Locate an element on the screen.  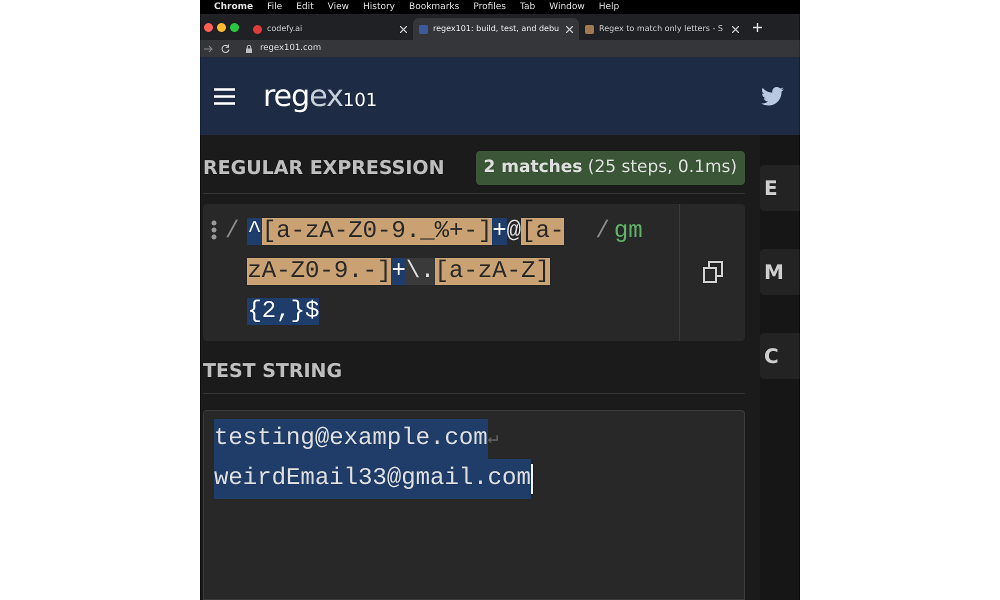
panel-heading: E is located at coordinates (780, 188).